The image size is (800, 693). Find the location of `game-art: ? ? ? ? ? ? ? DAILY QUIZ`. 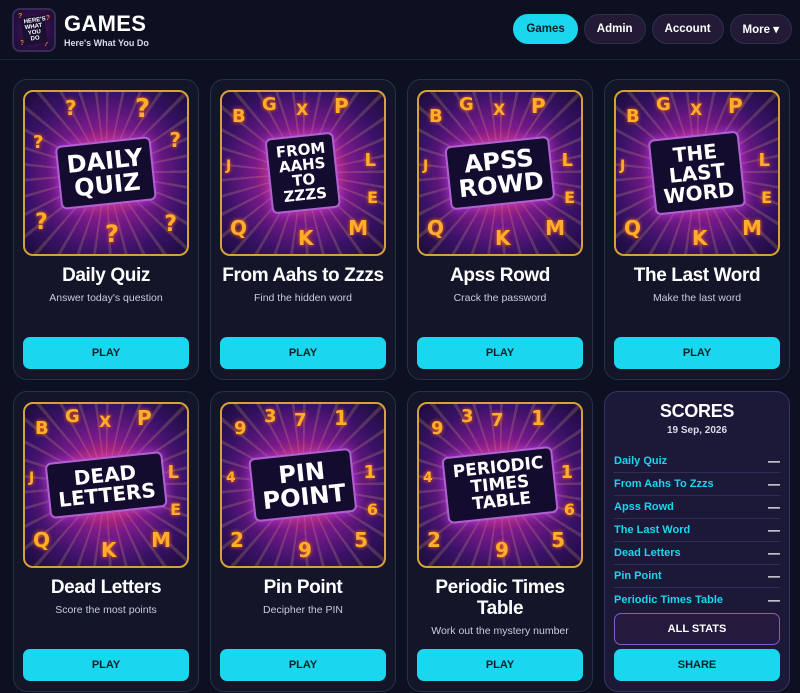

game-art: ? ? ? ? ? ? ? DAILY QUIZ is located at coordinates (106, 173).